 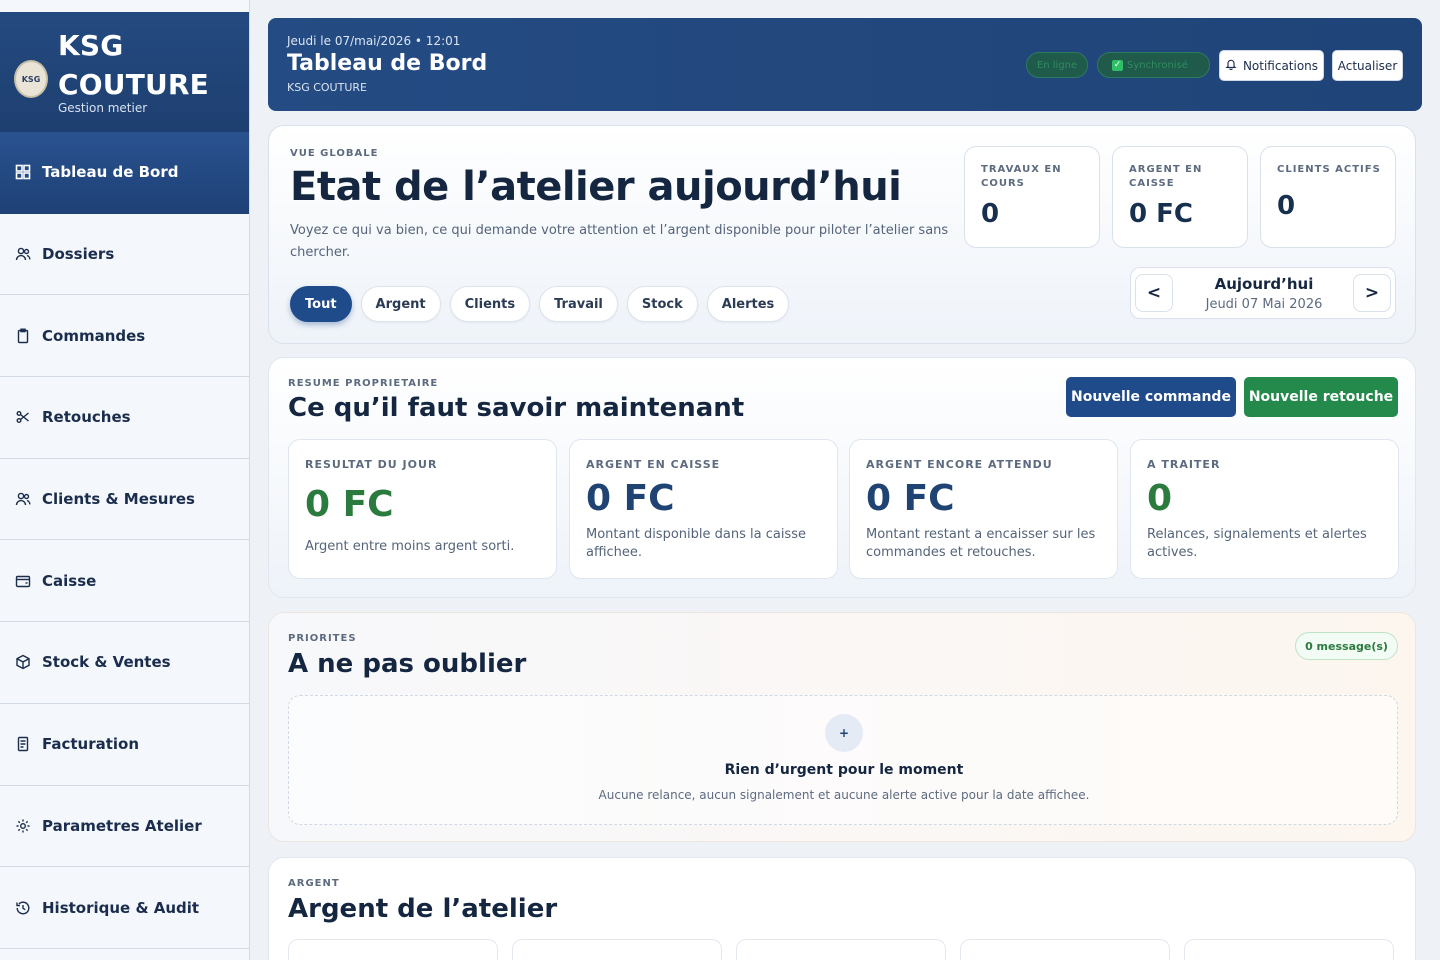 I want to click on sidebar-item-label: Commandes, so click(x=94, y=335).